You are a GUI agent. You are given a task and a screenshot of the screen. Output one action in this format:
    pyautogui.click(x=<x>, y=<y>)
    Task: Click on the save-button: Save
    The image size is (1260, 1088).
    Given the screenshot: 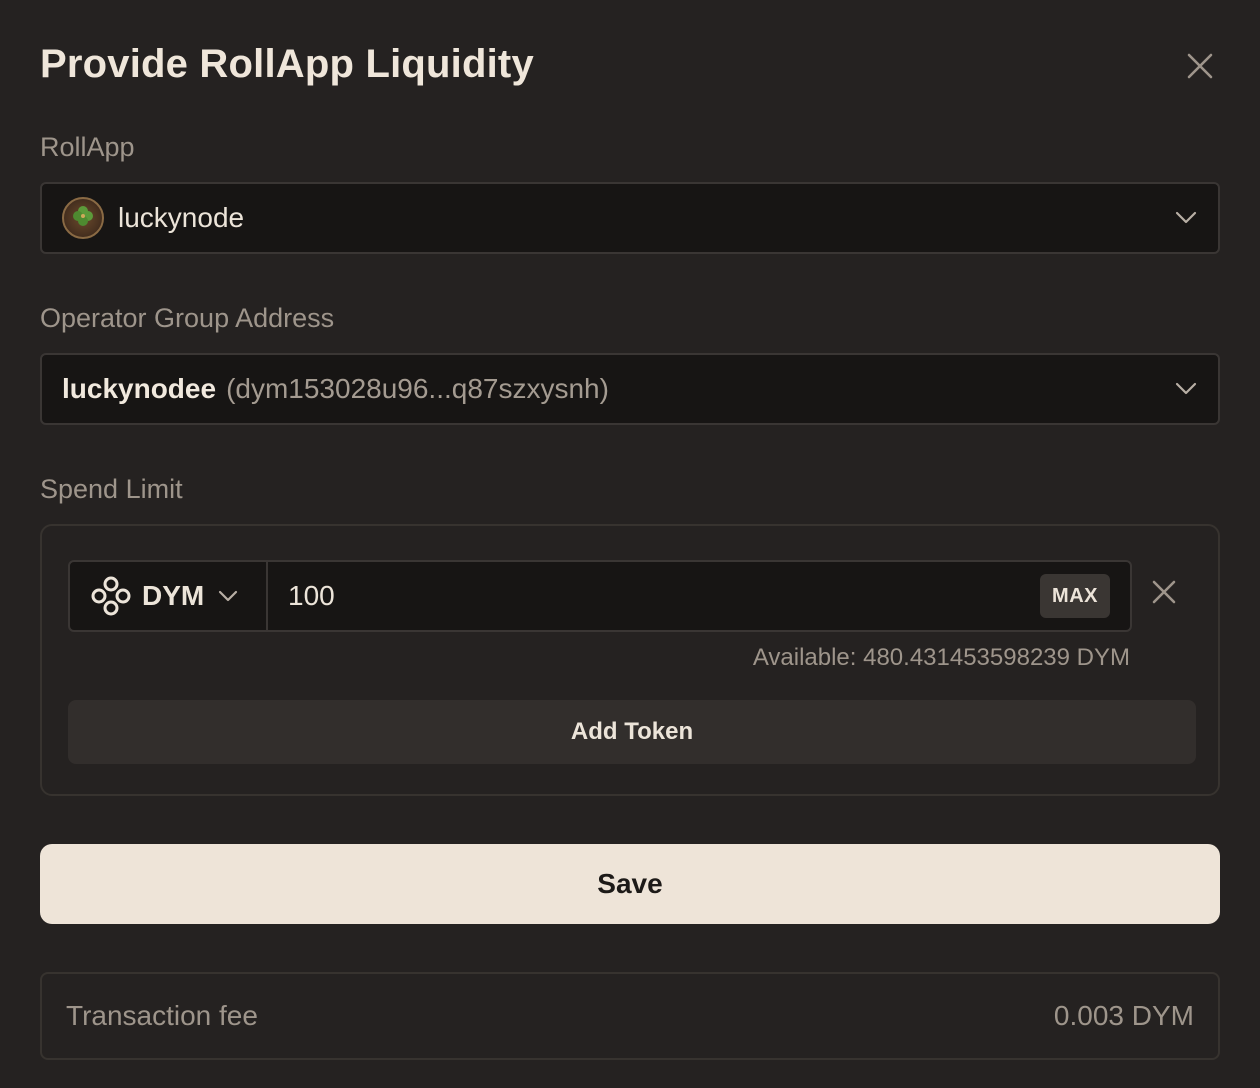 What is the action you would take?
    pyautogui.click(x=630, y=884)
    